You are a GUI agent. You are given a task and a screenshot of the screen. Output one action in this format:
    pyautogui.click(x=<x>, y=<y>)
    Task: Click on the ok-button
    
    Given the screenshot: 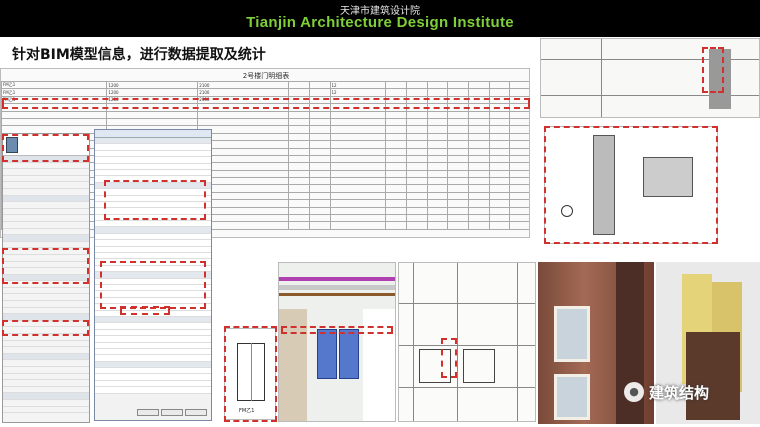 What is the action you would take?
    pyautogui.click(x=148, y=412)
    